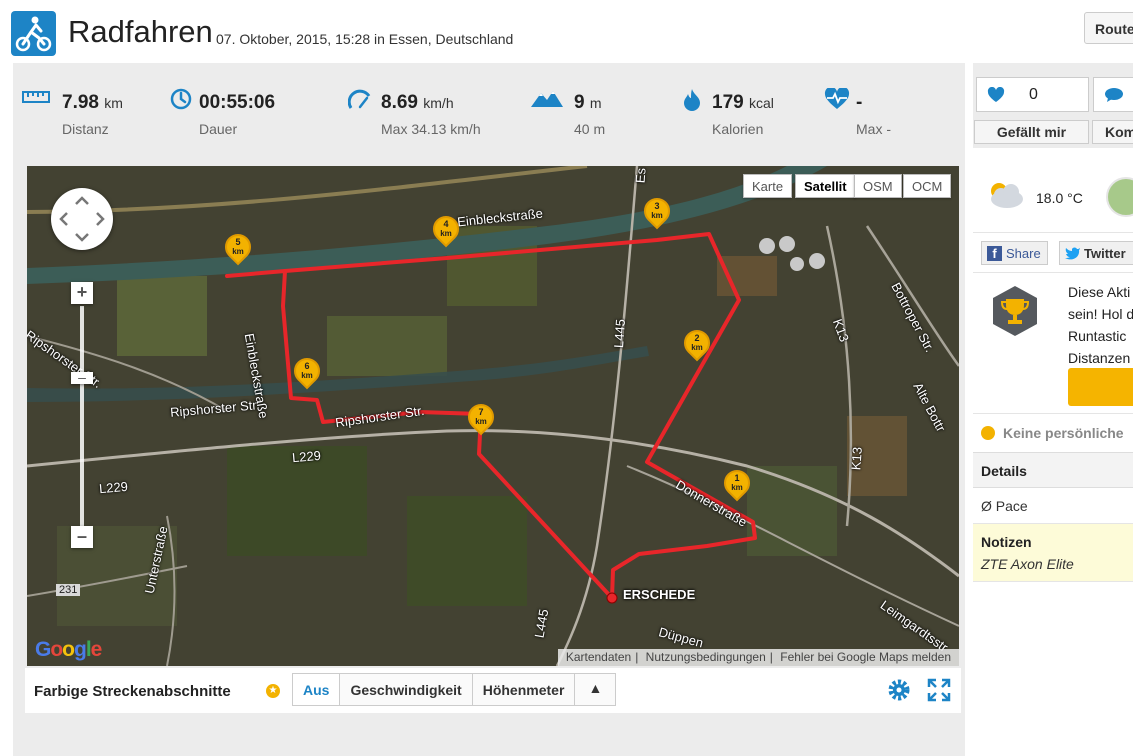 Image resolution: width=1133 pixels, height=756 pixels. What do you see at coordinates (82, 537) in the screenshot?
I see `zoom-out-button: –` at bounding box center [82, 537].